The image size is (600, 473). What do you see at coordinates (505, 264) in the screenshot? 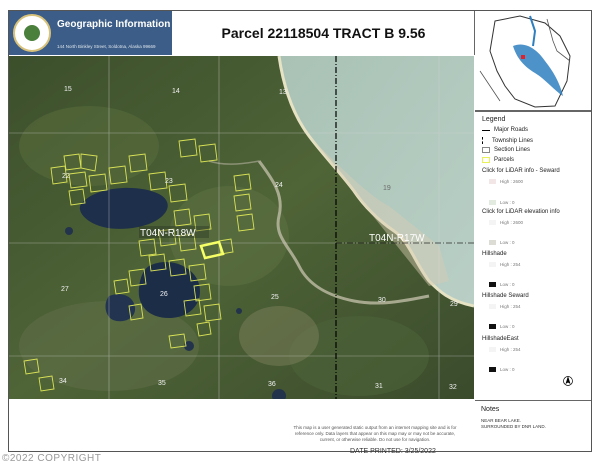
I see `legend-hillshade-high: High : 254` at bounding box center [505, 264].